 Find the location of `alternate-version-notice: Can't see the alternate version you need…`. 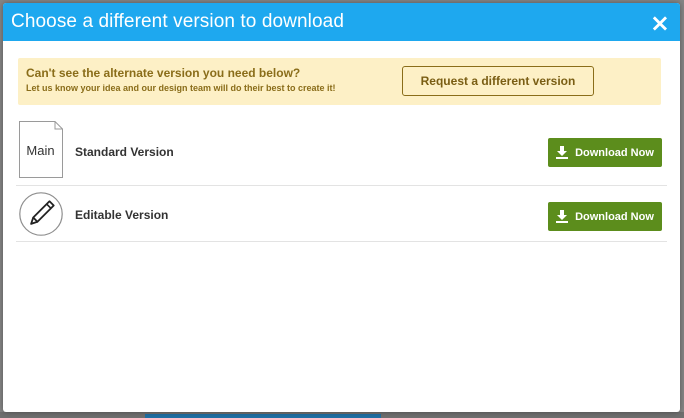

alternate-version-notice: Can't see the alternate version you need… is located at coordinates (339, 81).